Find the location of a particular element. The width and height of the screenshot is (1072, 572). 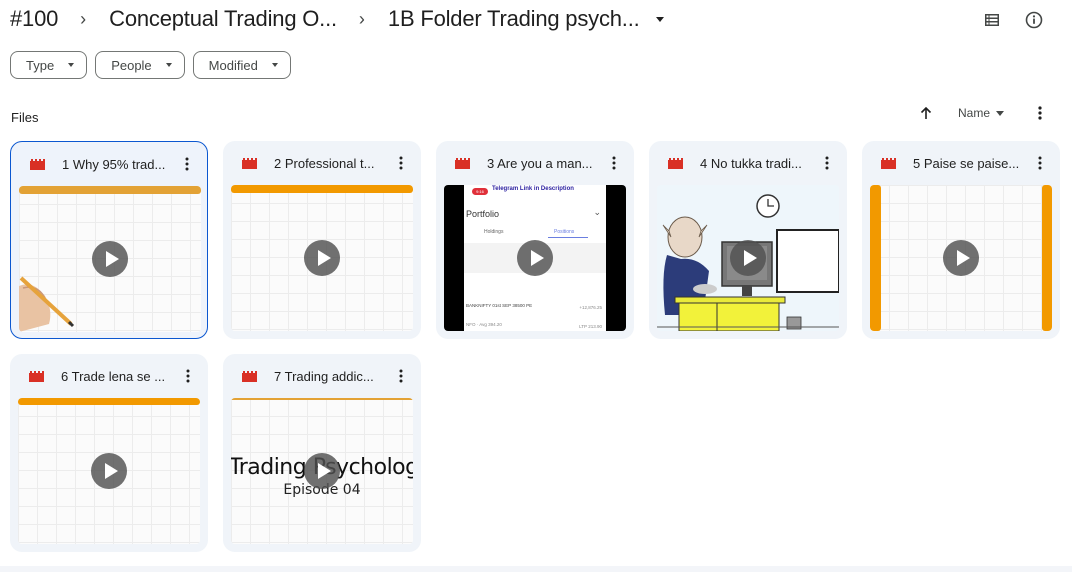

filter-chips: Type People Modified is located at coordinates (150, 65).